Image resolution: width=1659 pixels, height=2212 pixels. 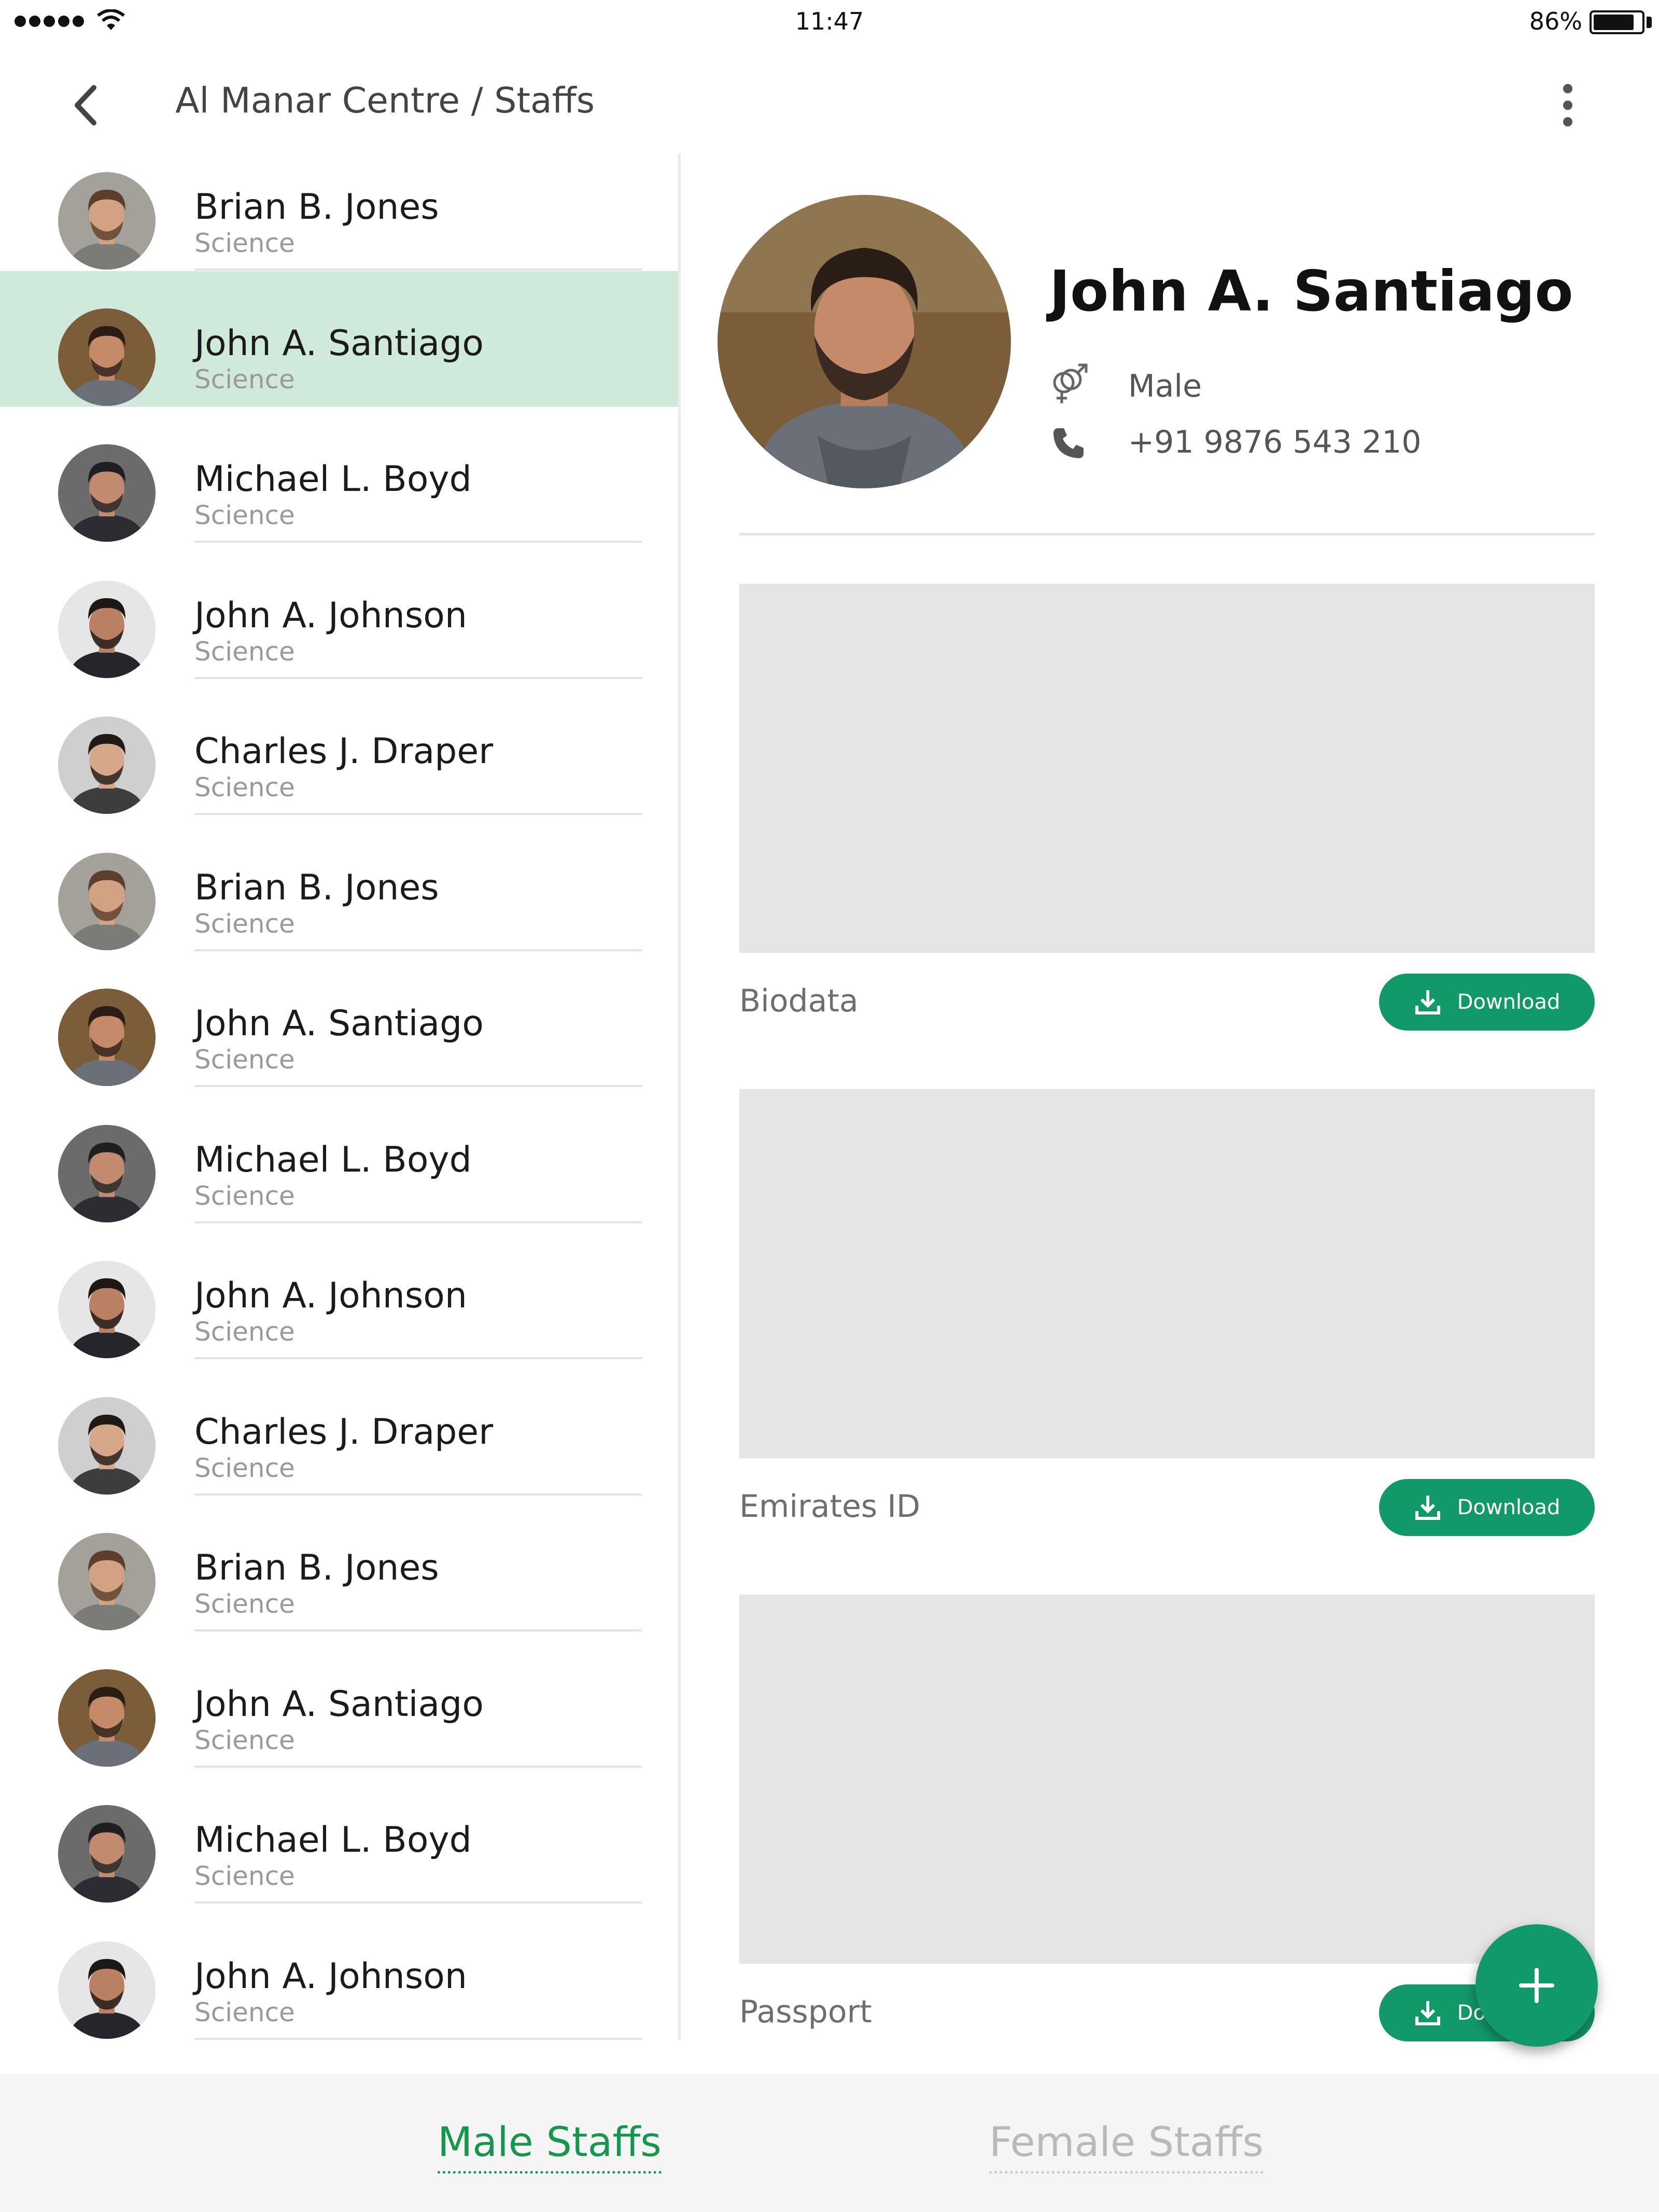 What do you see at coordinates (1167, 534) in the screenshot?
I see `profile-divider` at bounding box center [1167, 534].